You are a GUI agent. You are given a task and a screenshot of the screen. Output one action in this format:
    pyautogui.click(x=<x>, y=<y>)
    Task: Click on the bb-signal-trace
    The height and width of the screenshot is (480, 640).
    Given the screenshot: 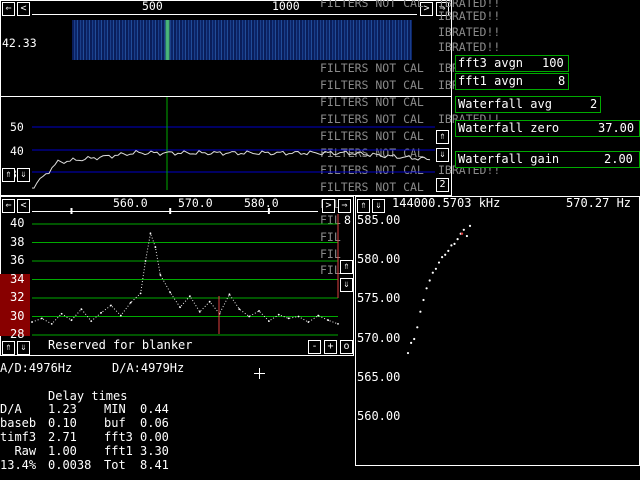 What is the action you would take?
    pyautogui.click(x=185, y=278)
    